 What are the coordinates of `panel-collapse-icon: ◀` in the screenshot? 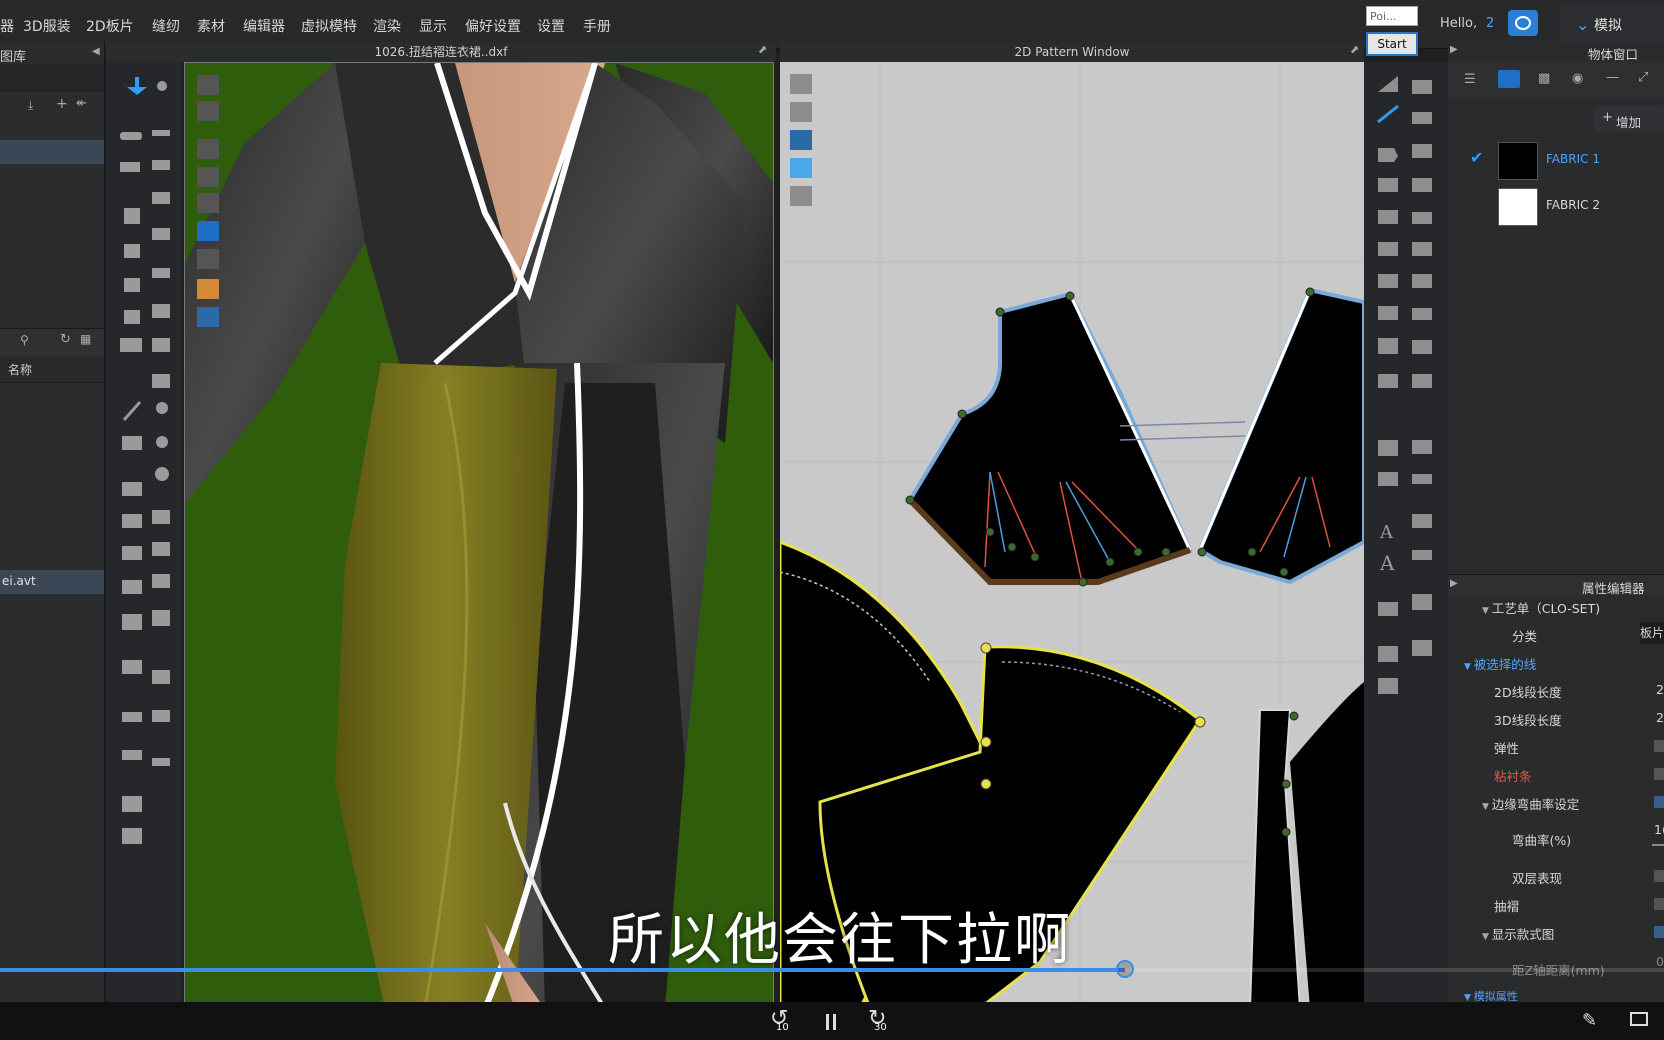 It's located at (96, 51).